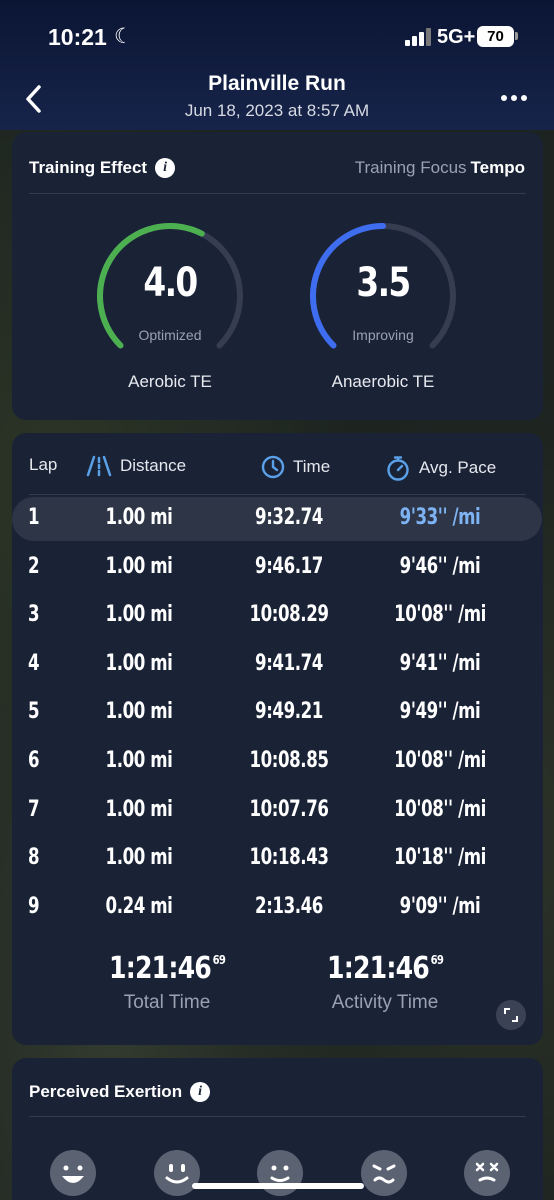 The image size is (554, 1200). Describe the element at coordinates (273, 467) in the screenshot. I see `clock-icon` at that location.